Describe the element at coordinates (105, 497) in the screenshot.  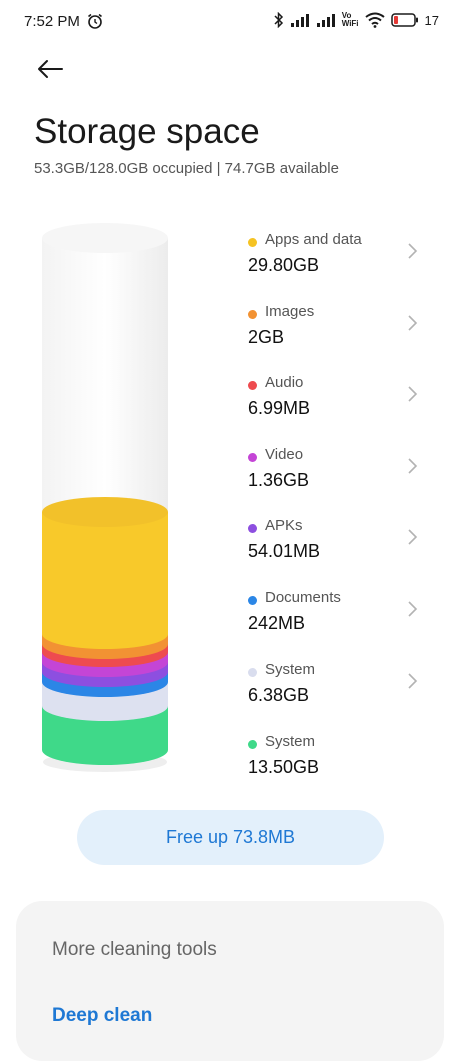
I see `storage-cylinder` at that location.